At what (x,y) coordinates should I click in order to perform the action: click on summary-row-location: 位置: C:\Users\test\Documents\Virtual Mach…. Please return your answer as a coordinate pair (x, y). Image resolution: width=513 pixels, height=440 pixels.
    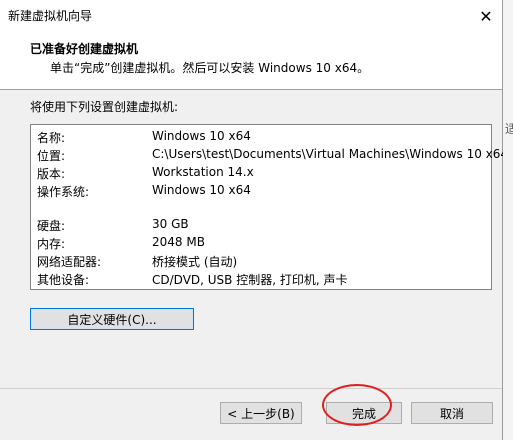
    Looking at the image, I should click on (272, 156).